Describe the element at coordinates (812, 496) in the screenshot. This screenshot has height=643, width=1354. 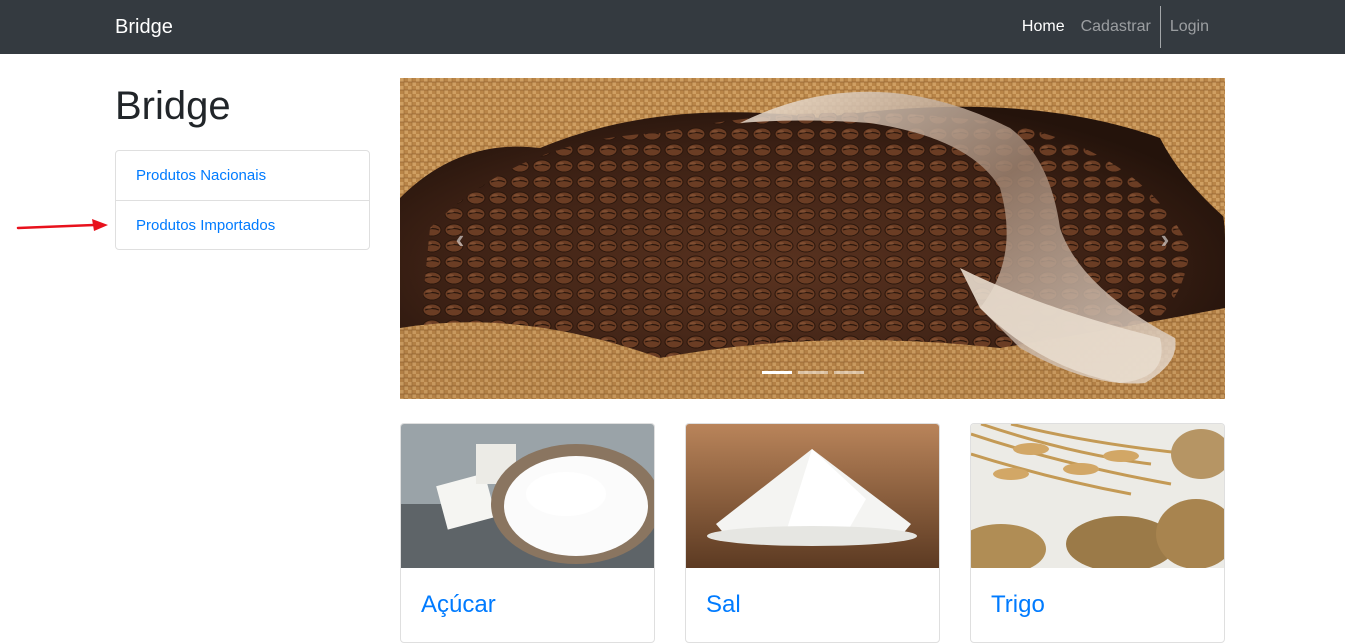
I see `salt-image` at that location.